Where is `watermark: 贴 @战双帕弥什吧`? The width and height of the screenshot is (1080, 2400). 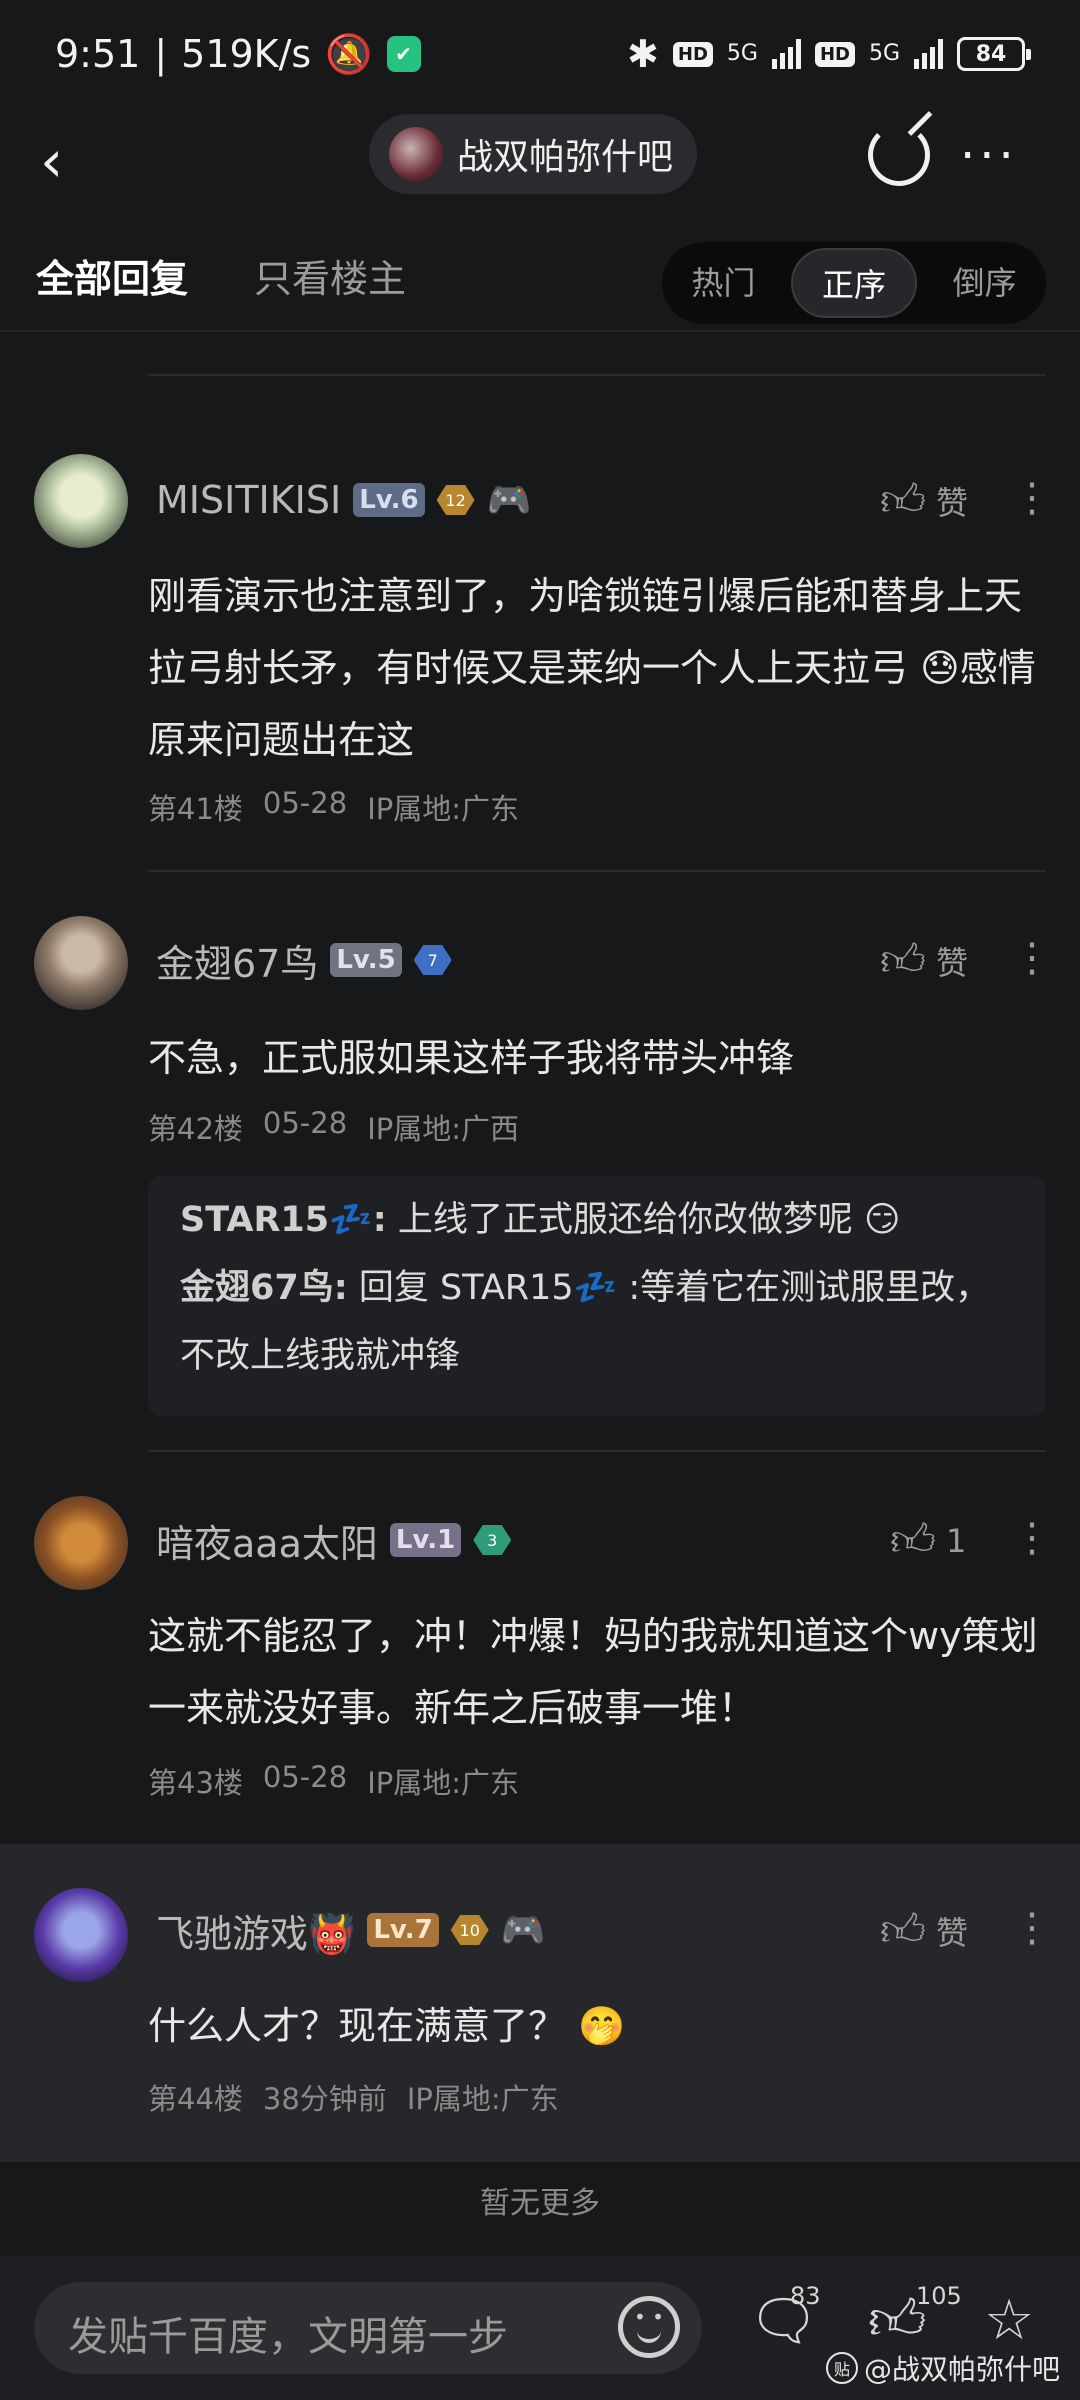 watermark: 贴 @战双帕弥什吧 is located at coordinates (943, 2368).